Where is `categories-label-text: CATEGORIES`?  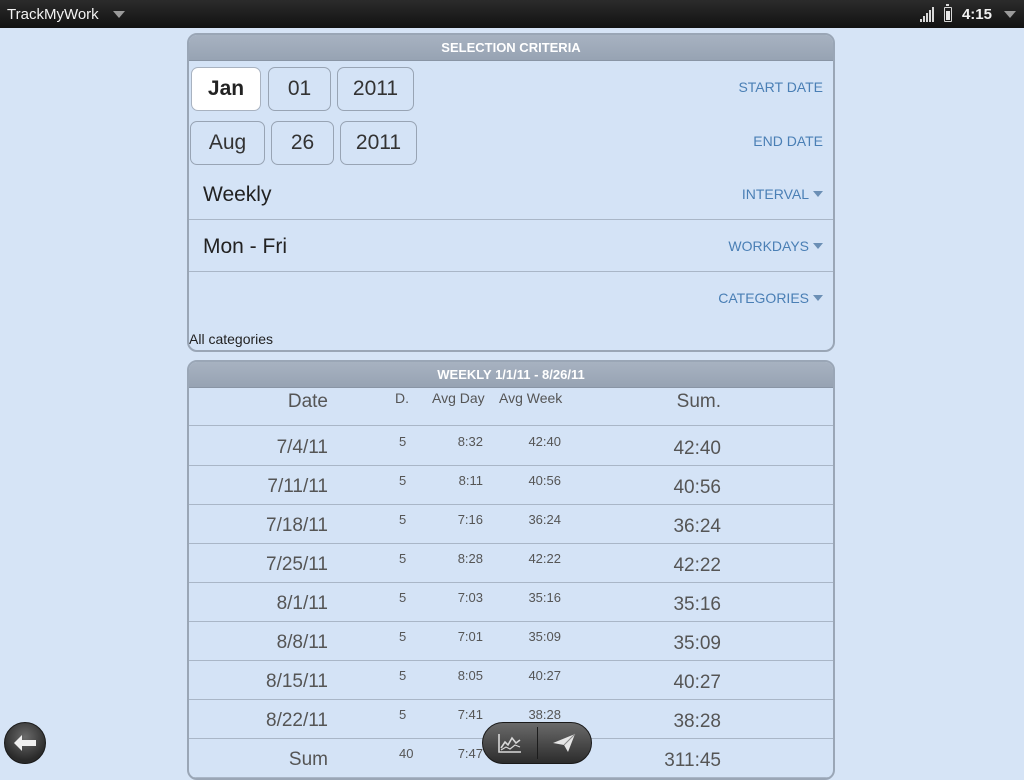
categories-label-text: CATEGORIES is located at coordinates (763, 298).